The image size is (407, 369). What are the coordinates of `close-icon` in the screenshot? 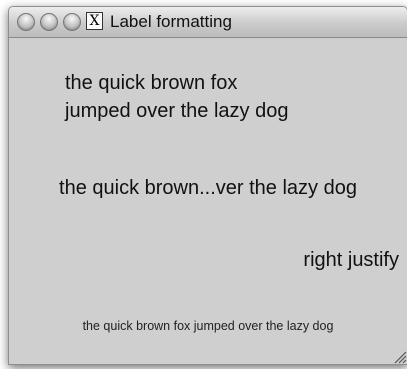 It's located at (26, 22).